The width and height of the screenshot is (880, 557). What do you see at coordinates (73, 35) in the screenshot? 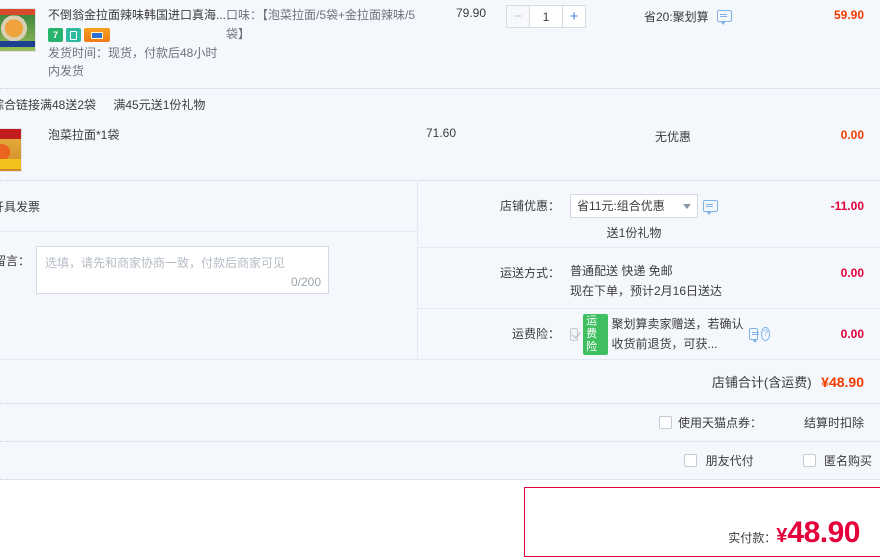
I see `quality-guarantee-icon` at bounding box center [73, 35].